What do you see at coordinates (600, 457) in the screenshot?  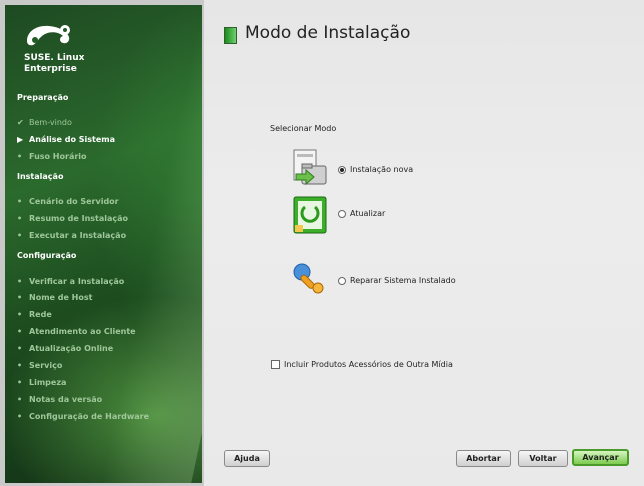 I see `next-button: Avançar` at bounding box center [600, 457].